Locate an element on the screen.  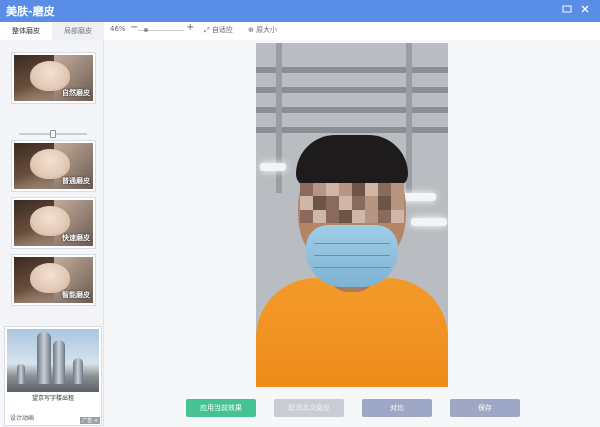
preset-normal: 普通磨皮 is located at coordinates (53, 166).